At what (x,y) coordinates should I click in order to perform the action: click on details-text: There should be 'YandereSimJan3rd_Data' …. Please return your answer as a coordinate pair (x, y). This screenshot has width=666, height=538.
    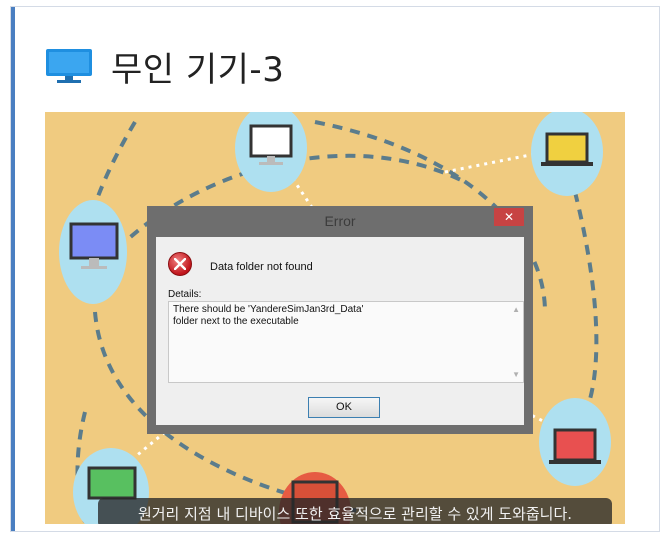
    Looking at the image, I should click on (338, 316).